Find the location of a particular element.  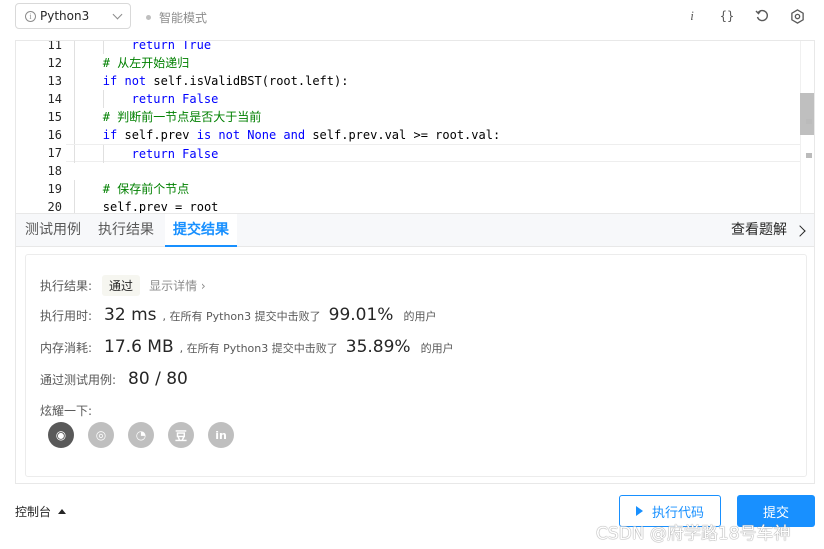

console-label: 控制台 is located at coordinates (33, 512).